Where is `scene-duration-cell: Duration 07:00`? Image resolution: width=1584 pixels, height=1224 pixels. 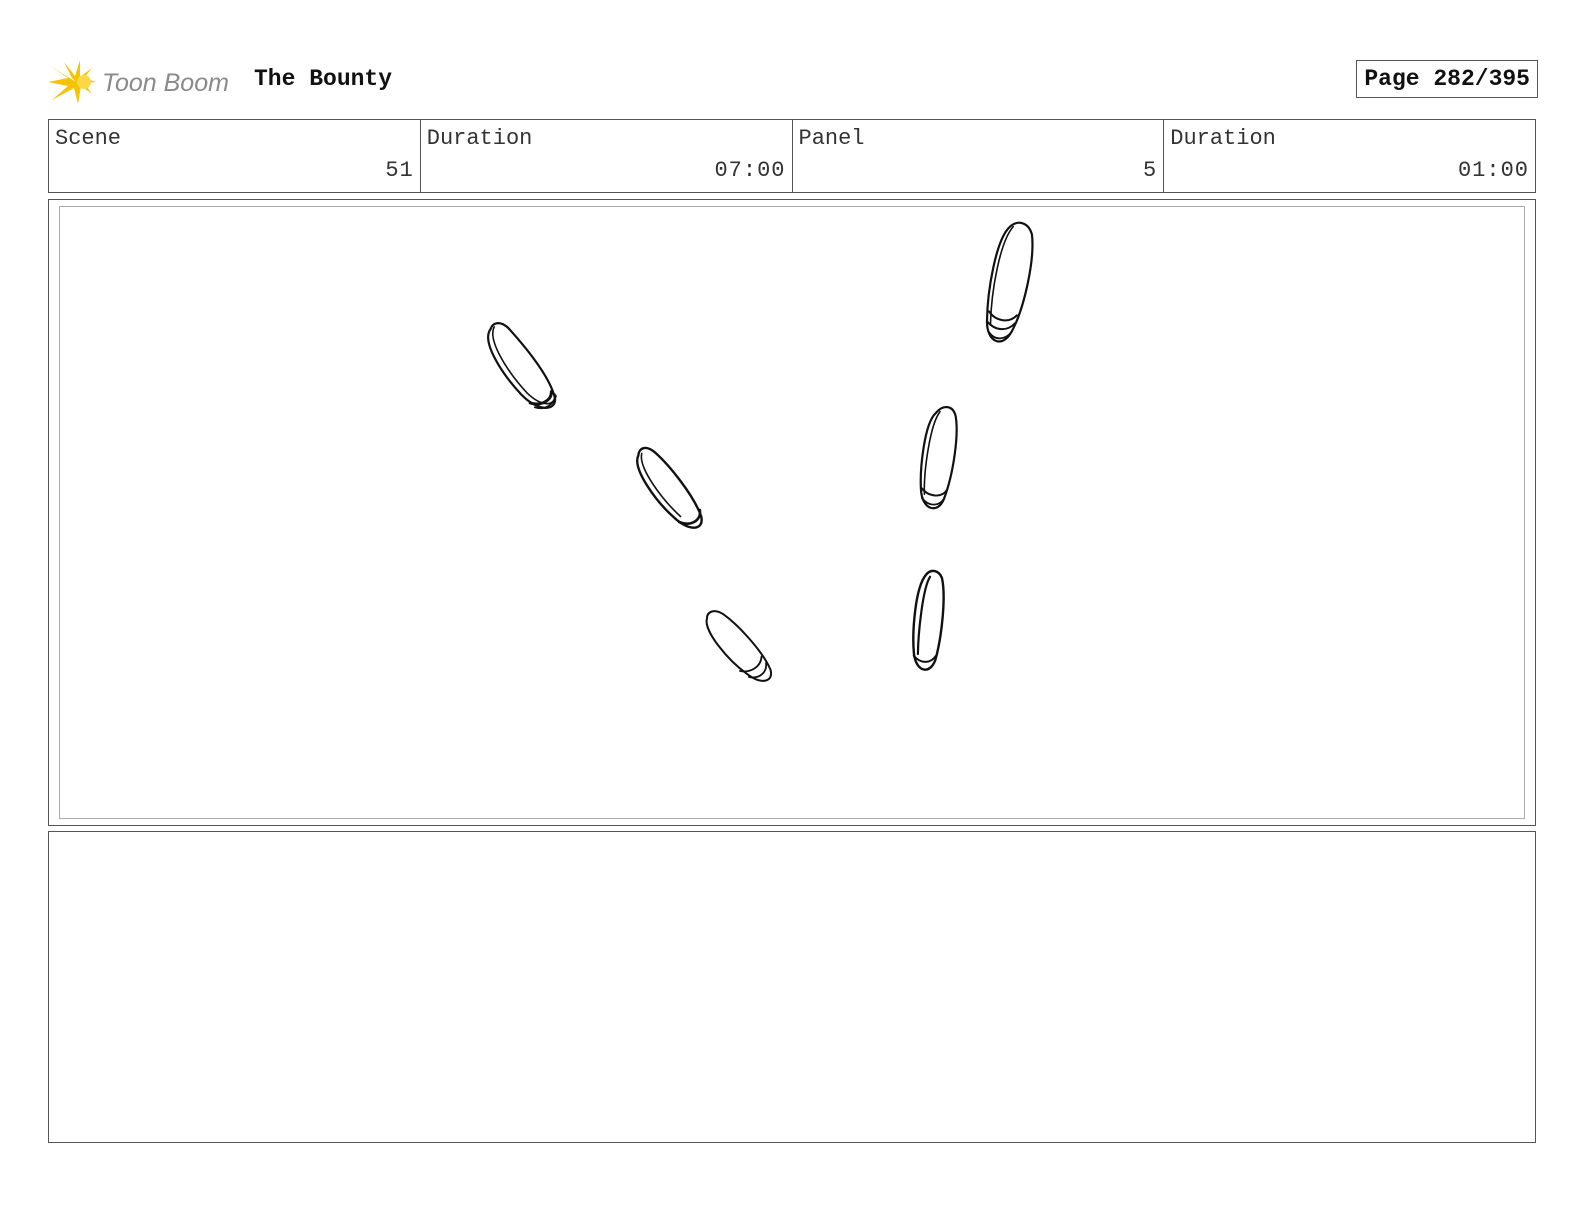 scene-duration-cell: Duration 07:00 is located at coordinates (607, 156).